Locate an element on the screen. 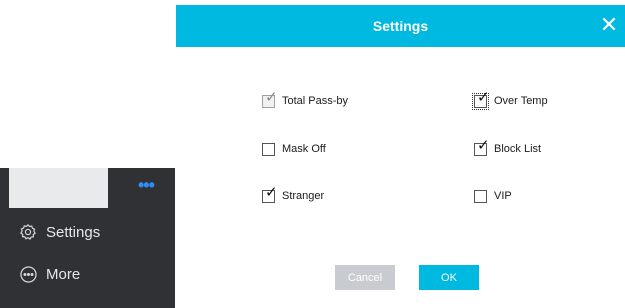 Image resolution: width=625 pixels, height=308 pixels. sidebar-item-label: Settings is located at coordinates (73, 232).